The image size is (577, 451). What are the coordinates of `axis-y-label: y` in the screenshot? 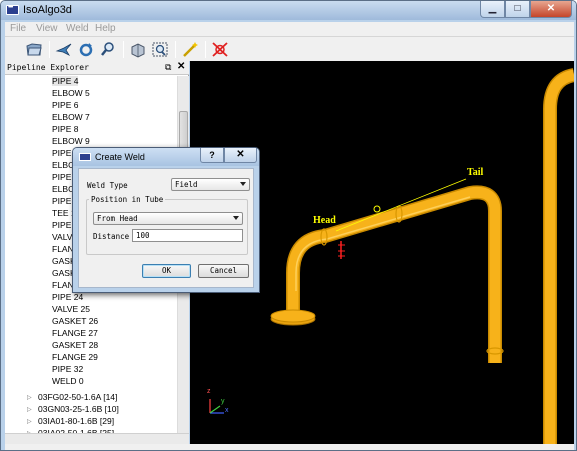 It's located at (223, 401).